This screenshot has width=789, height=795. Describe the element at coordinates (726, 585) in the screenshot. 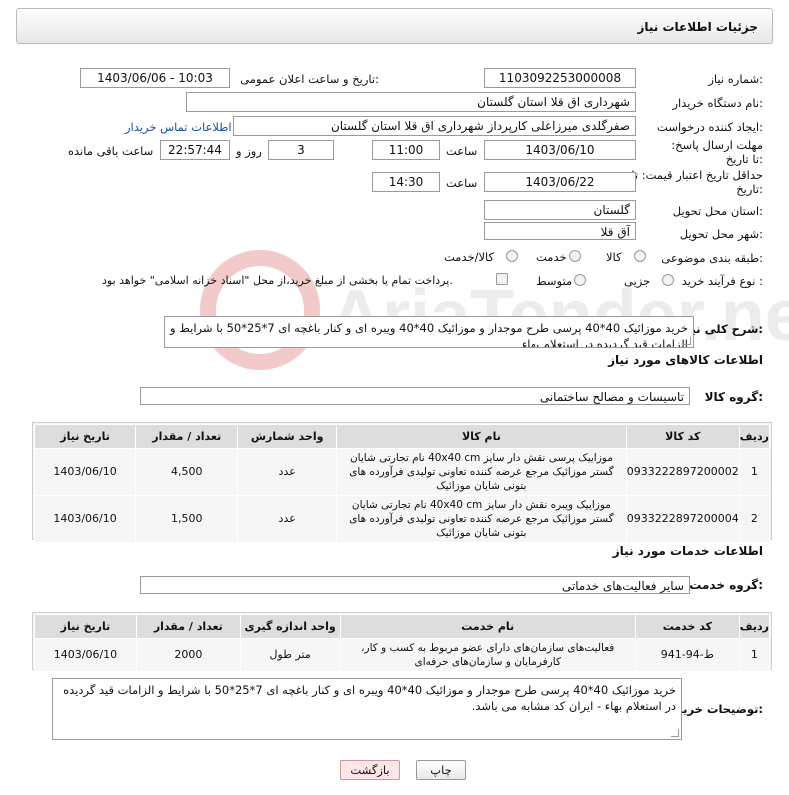

I see `services-group-label: گروه خدمت:` at that location.